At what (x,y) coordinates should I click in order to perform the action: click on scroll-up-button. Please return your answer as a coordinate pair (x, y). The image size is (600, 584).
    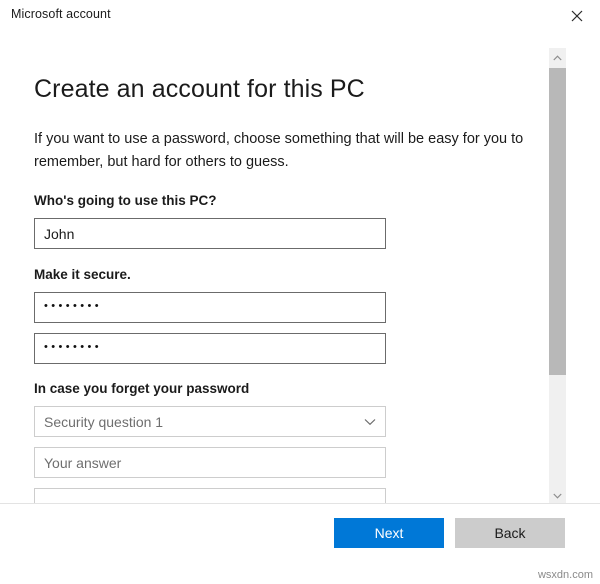
    Looking at the image, I should click on (557, 56).